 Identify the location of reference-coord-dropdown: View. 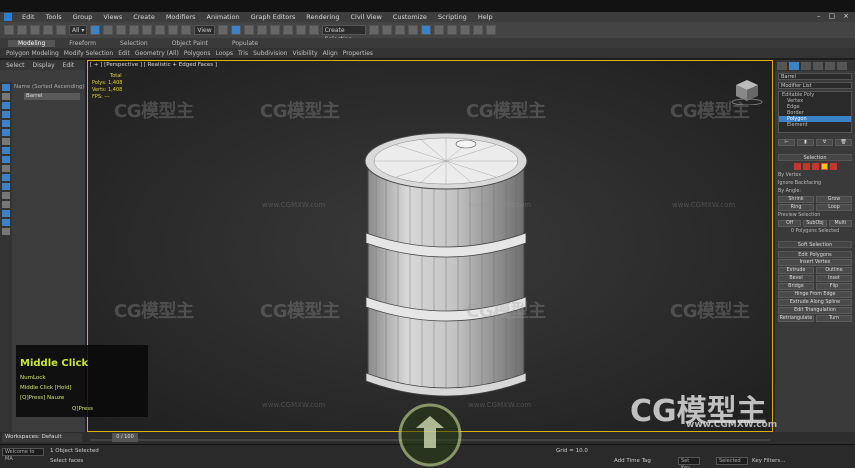
(204, 30).